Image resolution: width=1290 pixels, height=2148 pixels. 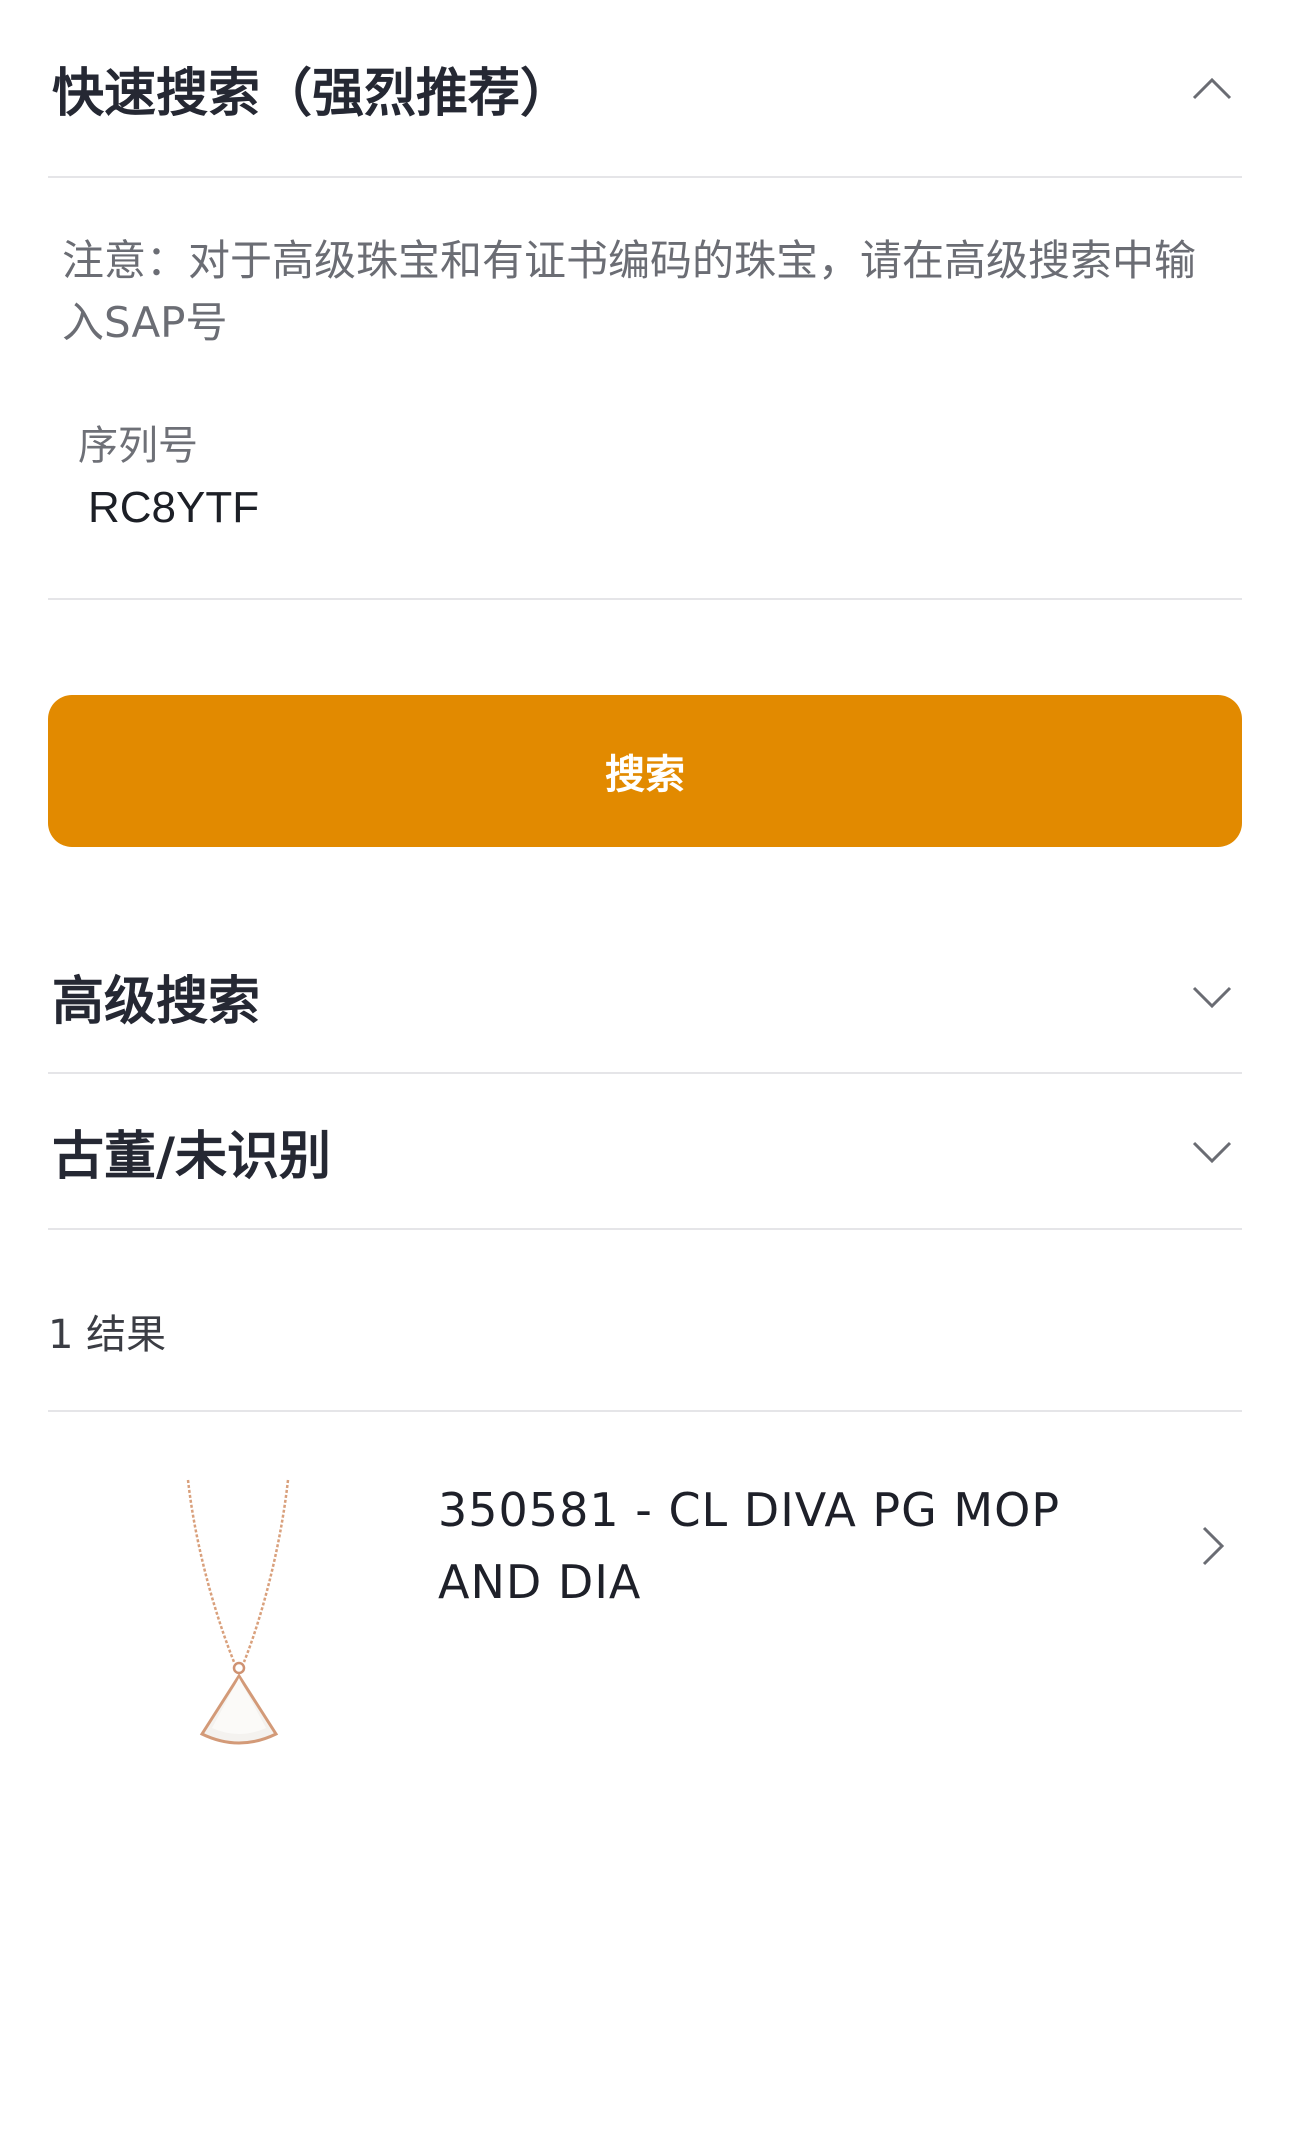 I want to click on quick-search-header: 快速搜索（强烈推荐）, so click(x=645, y=89).